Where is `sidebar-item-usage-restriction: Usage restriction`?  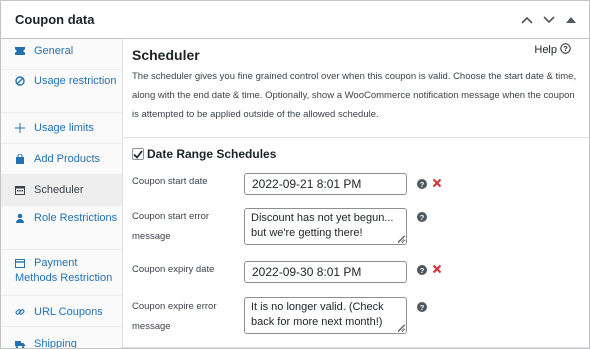 sidebar-item-usage-restriction: Usage restriction is located at coordinates (61, 91).